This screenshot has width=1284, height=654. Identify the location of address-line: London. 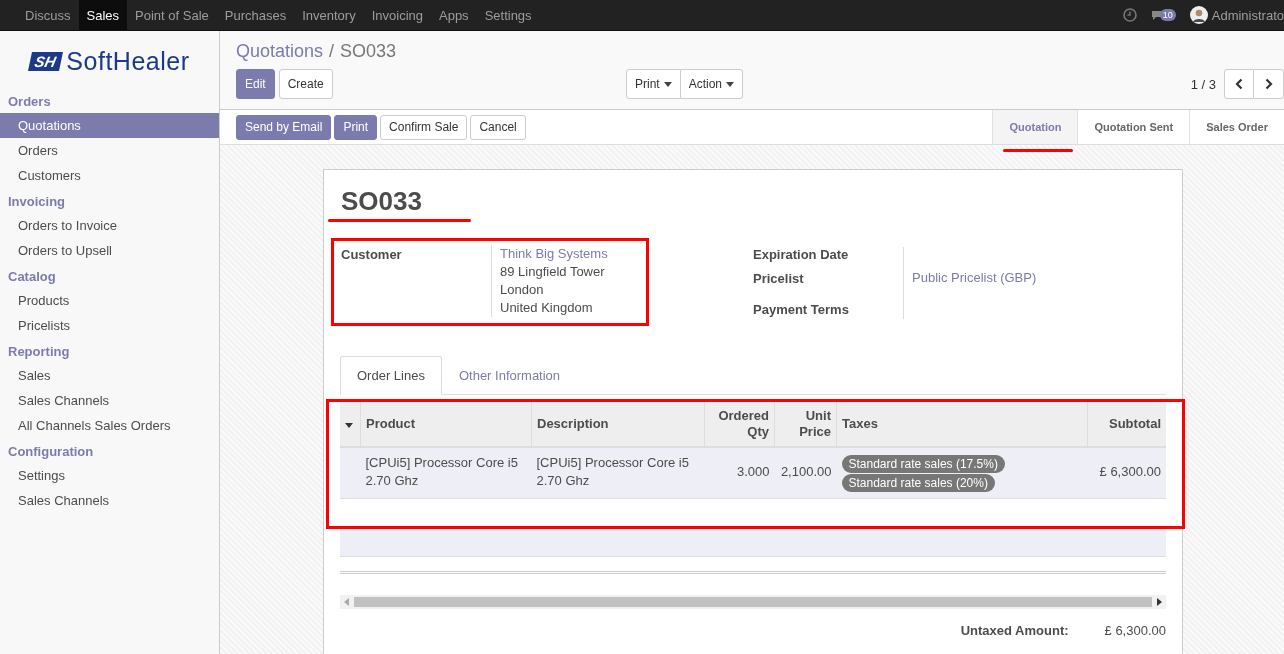
(522, 290).